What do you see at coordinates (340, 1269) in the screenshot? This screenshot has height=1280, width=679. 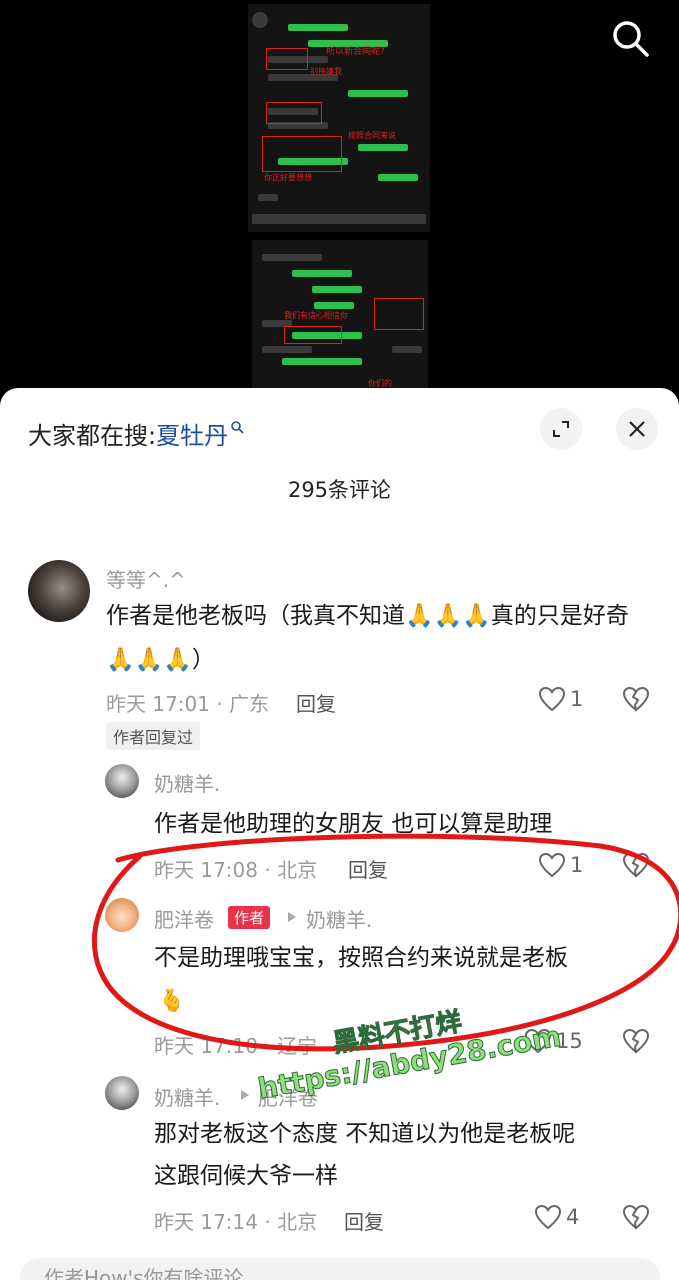 I see `comment-input: 作者How's你有啥评论` at bounding box center [340, 1269].